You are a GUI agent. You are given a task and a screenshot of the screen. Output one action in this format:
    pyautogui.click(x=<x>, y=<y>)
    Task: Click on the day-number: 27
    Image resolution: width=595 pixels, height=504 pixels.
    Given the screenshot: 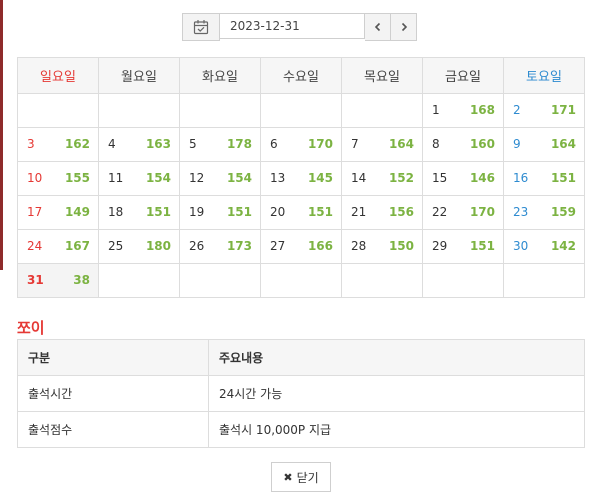 What is the action you would take?
    pyautogui.click(x=278, y=246)
    